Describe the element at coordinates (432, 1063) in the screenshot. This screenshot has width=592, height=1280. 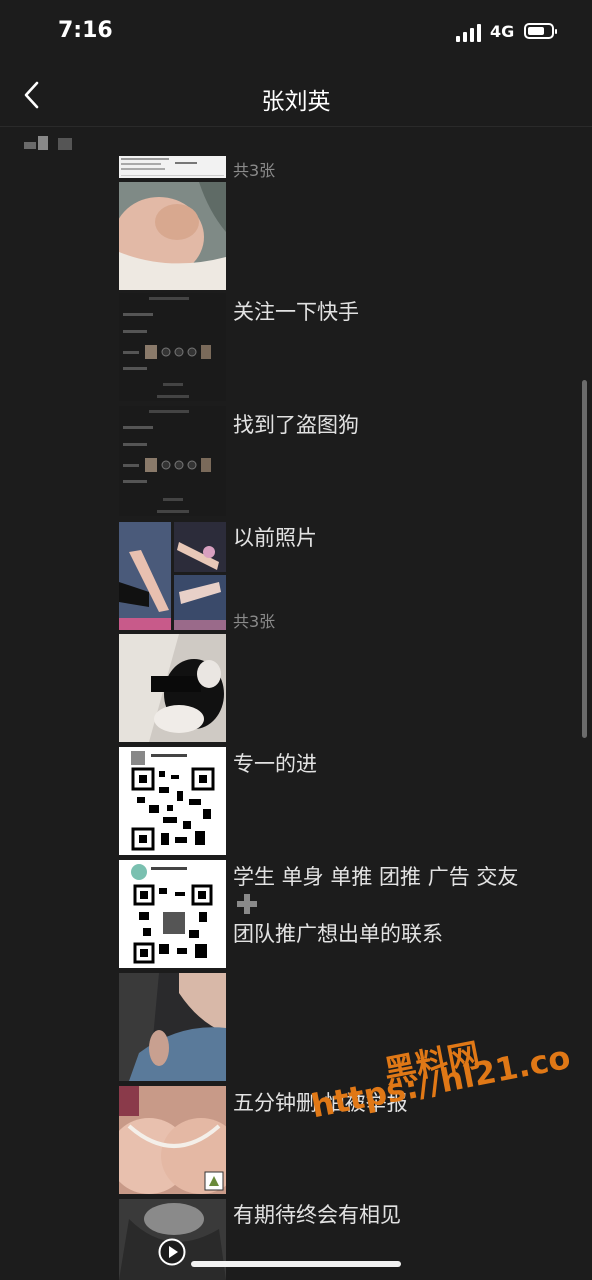
I see `watermark-title: 黑料网` at that location.